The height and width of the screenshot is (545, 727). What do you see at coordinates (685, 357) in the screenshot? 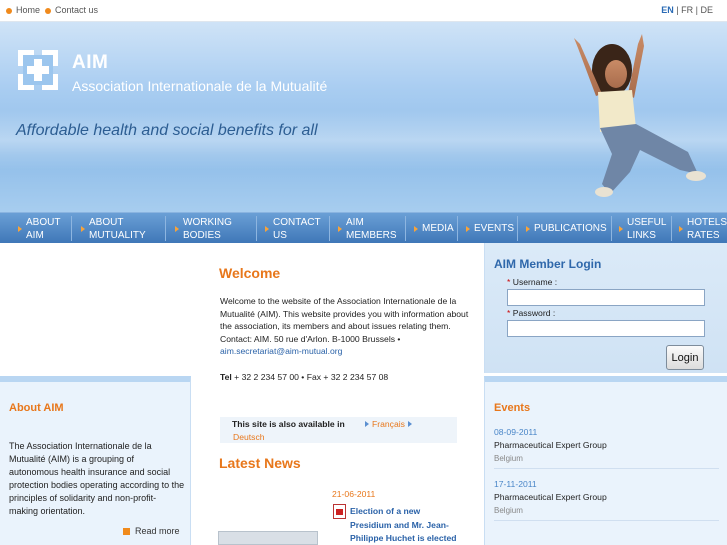
I see `login-button: Login` at bounding box center [685, 357].